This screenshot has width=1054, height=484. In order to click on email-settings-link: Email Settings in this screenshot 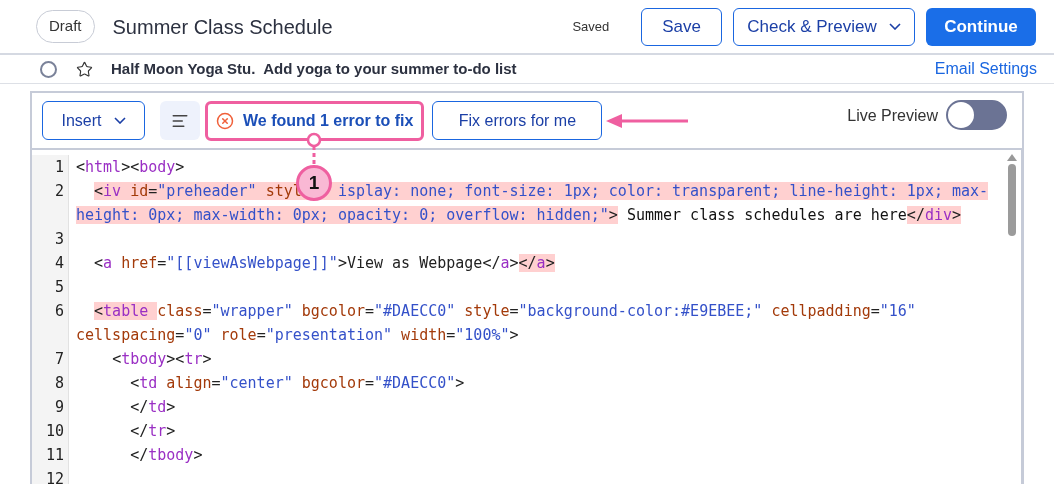, I will do `click(985, 69)`.